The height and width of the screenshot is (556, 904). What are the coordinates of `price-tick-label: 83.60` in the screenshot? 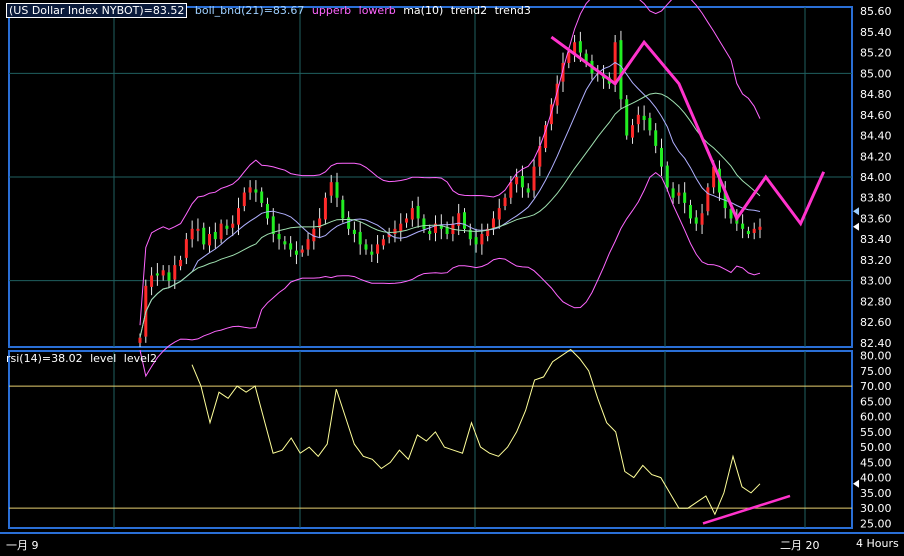 It's located at (876, 218).